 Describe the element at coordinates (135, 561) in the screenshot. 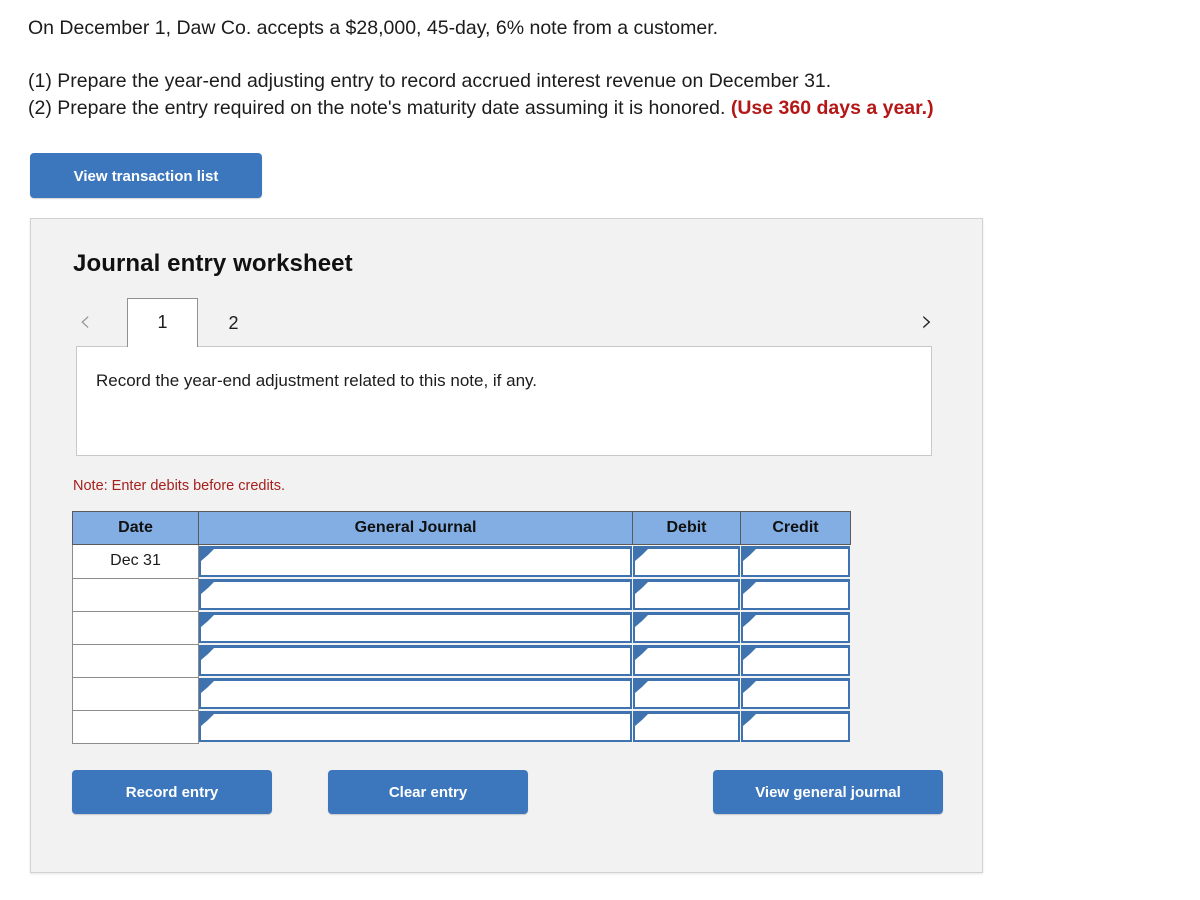

I see `date-cell: Dec 31` at that location.